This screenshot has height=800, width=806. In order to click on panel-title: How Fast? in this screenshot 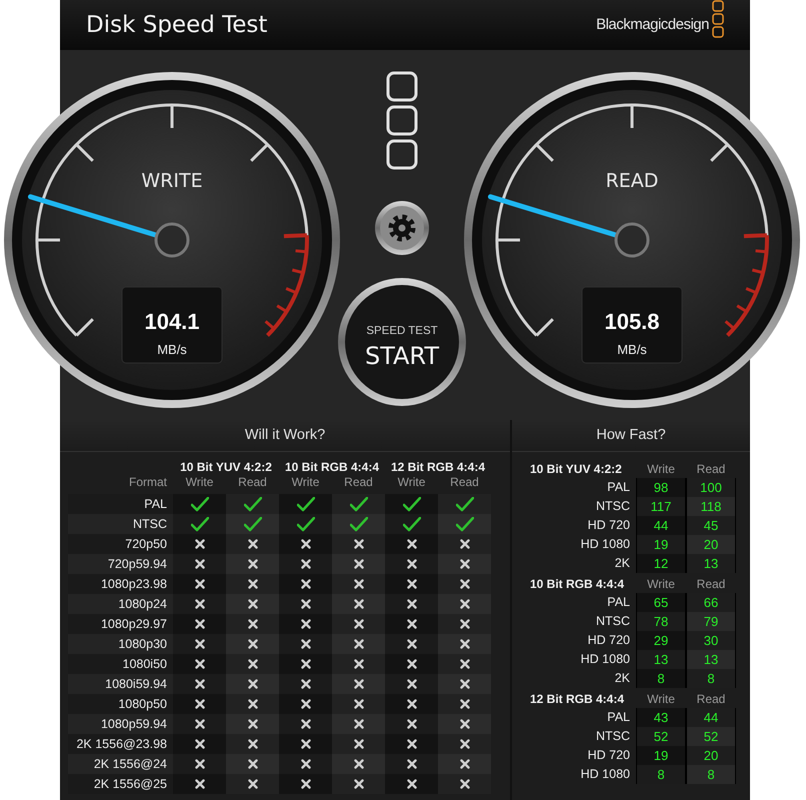, I will do `click(631, 436)`.